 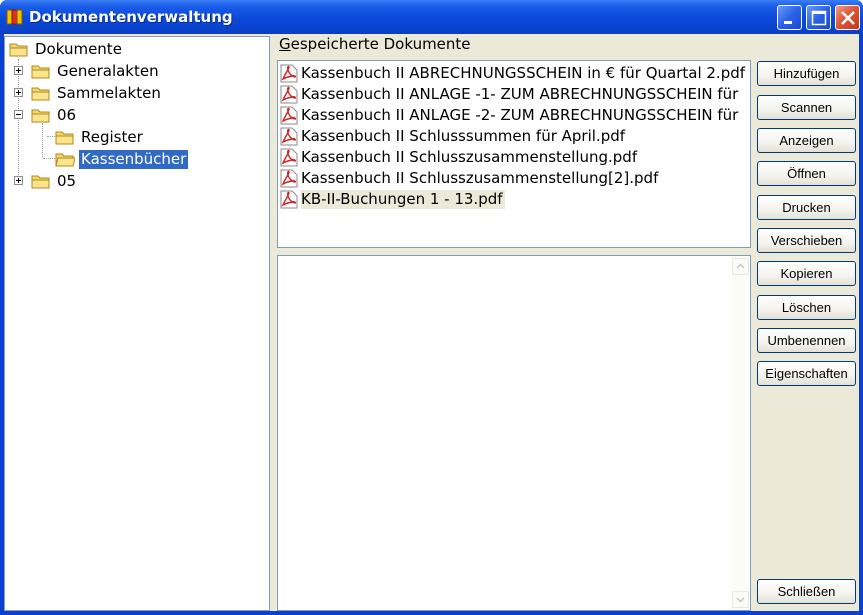 What do you see at coordinates (67, 115) in the screenshot?
I see `tree-item-label: 06` at bounding box center [67, 115].